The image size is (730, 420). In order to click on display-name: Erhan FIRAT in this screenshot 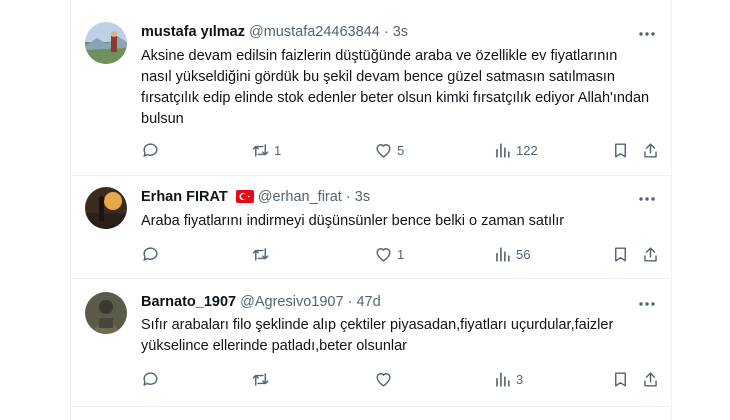, I will do `click(184, 197)`.